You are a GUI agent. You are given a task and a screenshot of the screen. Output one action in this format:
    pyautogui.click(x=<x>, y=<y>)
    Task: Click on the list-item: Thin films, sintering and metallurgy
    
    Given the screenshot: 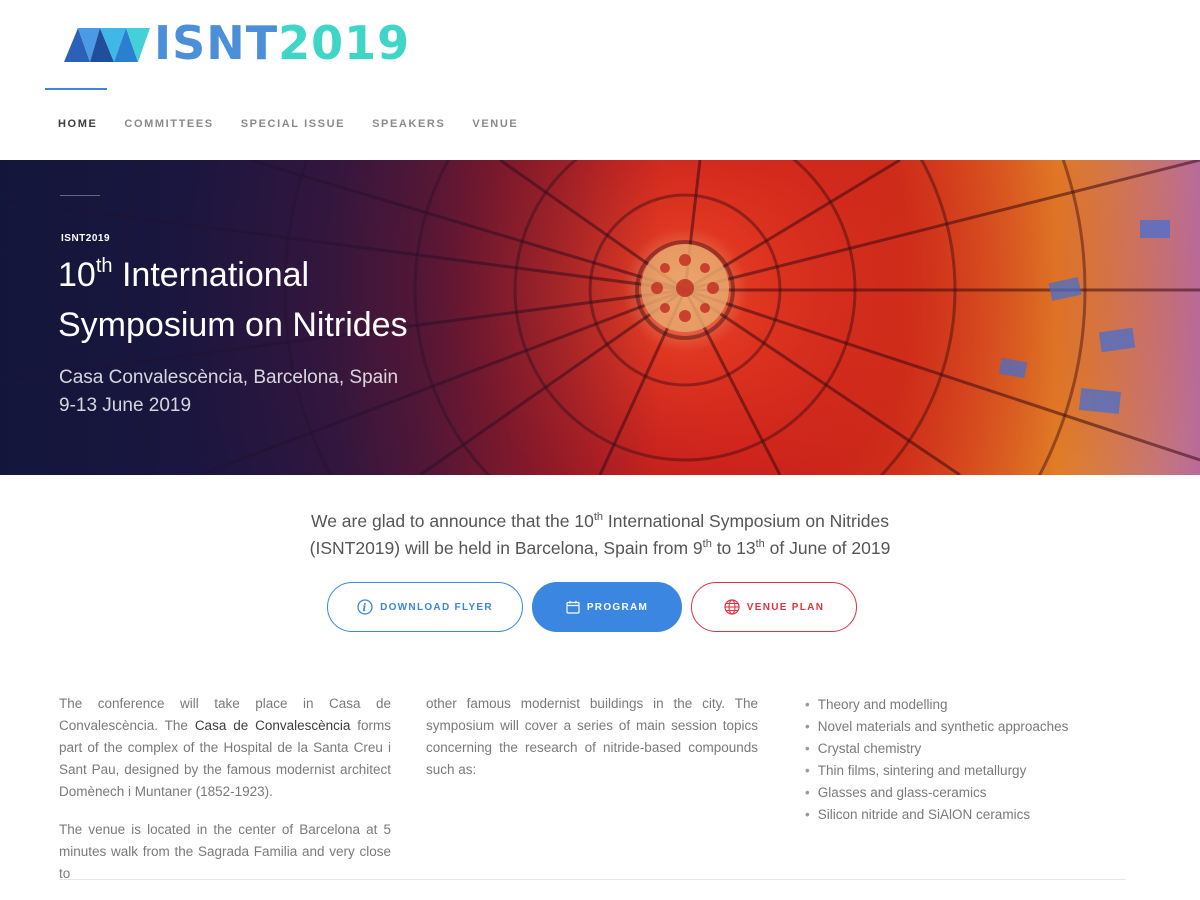 What is the action you would take?
    pyautogui.click(x=936, y=771)
    